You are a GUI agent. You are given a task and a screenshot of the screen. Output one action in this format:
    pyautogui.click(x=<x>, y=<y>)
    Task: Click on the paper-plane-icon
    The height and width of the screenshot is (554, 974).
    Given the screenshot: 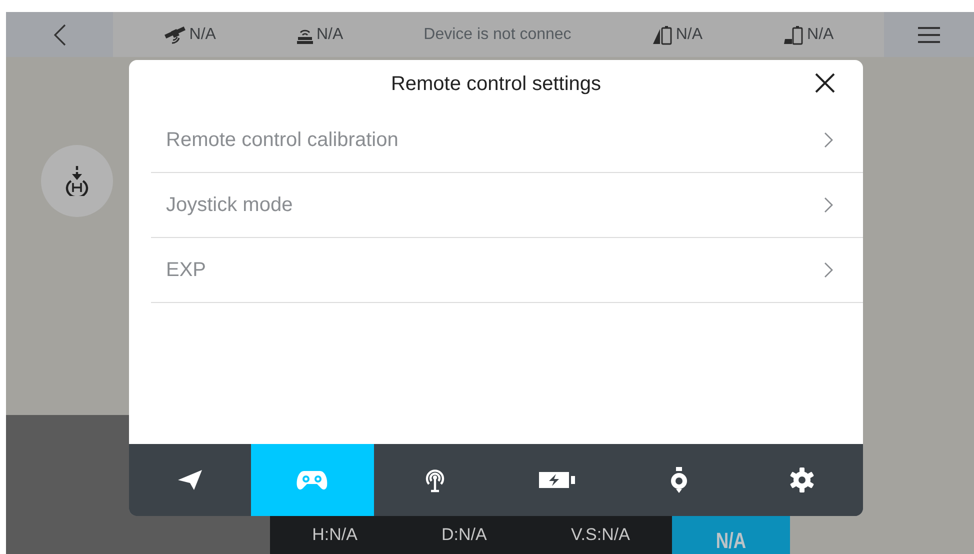 What is the action you would take?
    pyautogui.click(x=190, y=480)
    